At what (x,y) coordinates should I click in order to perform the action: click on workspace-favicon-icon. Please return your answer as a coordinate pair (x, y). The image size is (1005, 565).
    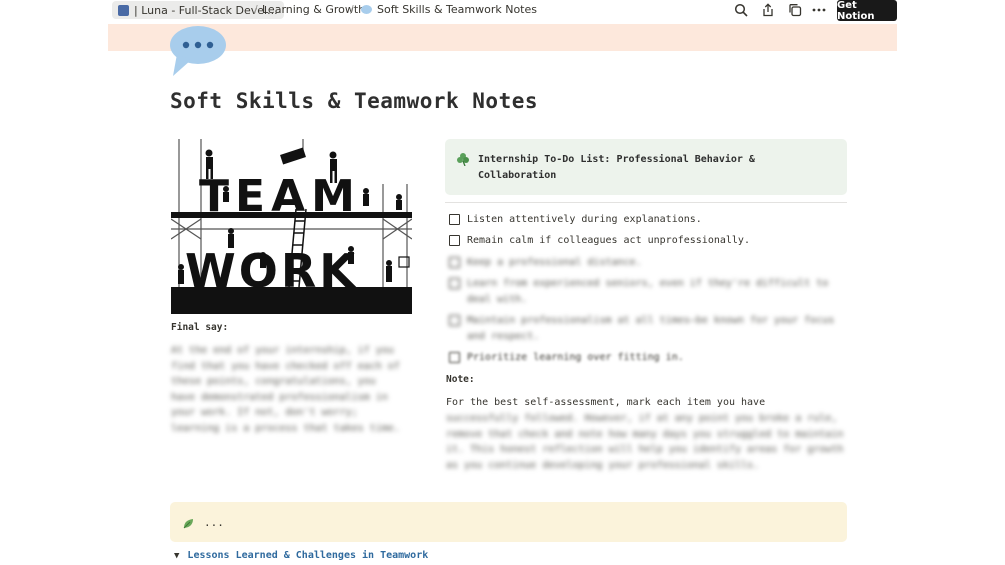
    Looking at the image, I should click on (123, 10).